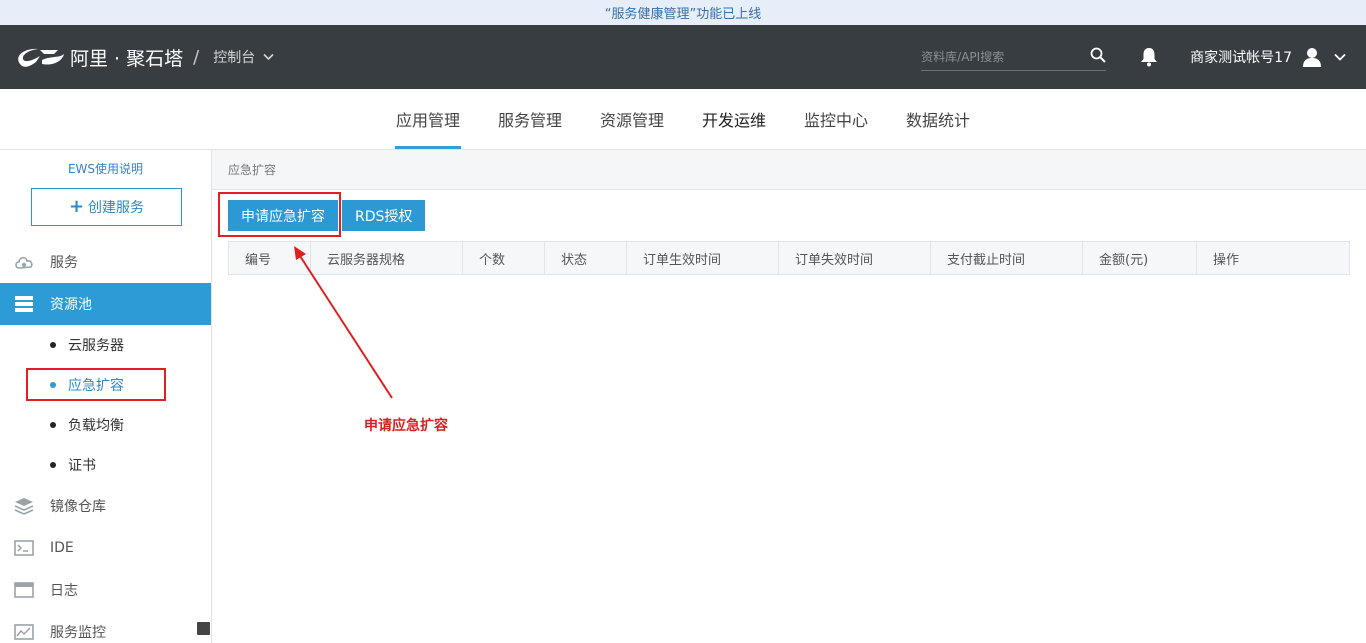 The width and height of the screenshot is (1366, 643). Describe the element at coordinates (78, 507) in the screenshot. I see `sidebar-item-label: 镜像仓库` at that location.